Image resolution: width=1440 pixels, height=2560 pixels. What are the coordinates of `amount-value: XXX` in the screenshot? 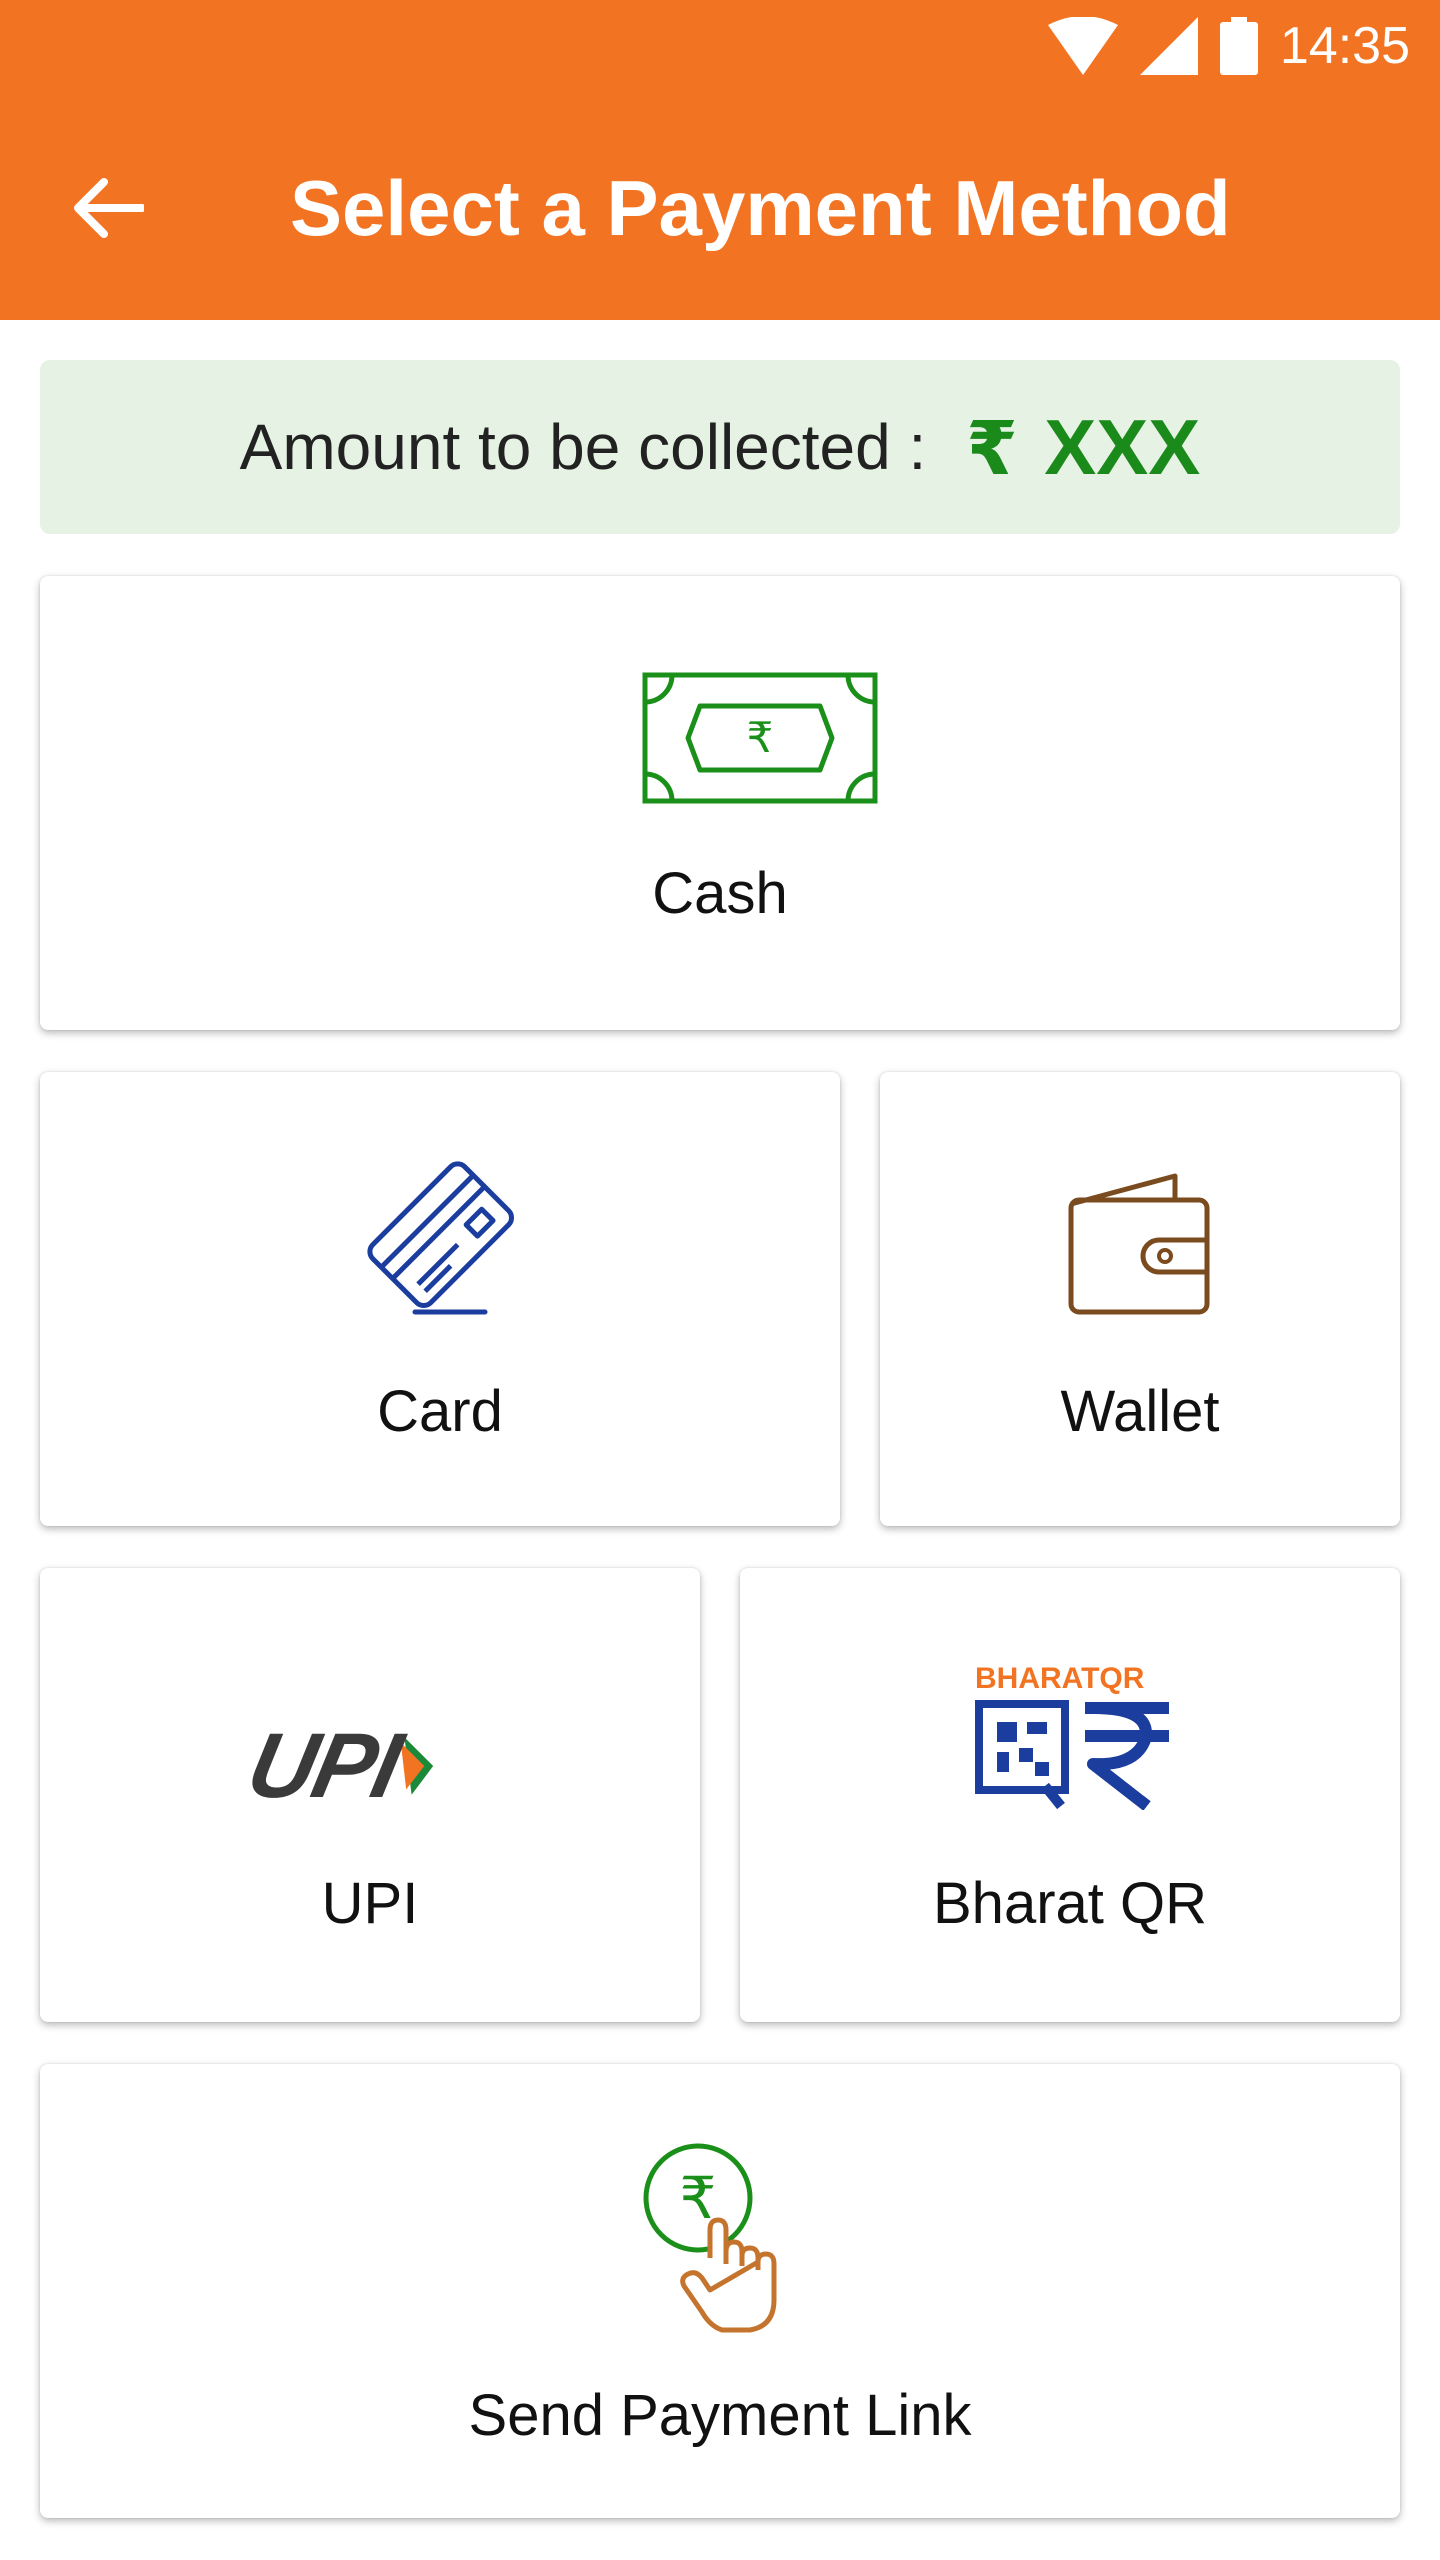 It's located at (1122, 446).